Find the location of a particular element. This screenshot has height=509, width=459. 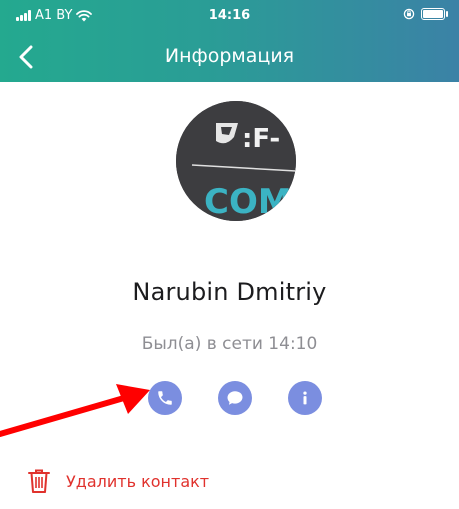

action-buttons is located at coordinates (236, 399).